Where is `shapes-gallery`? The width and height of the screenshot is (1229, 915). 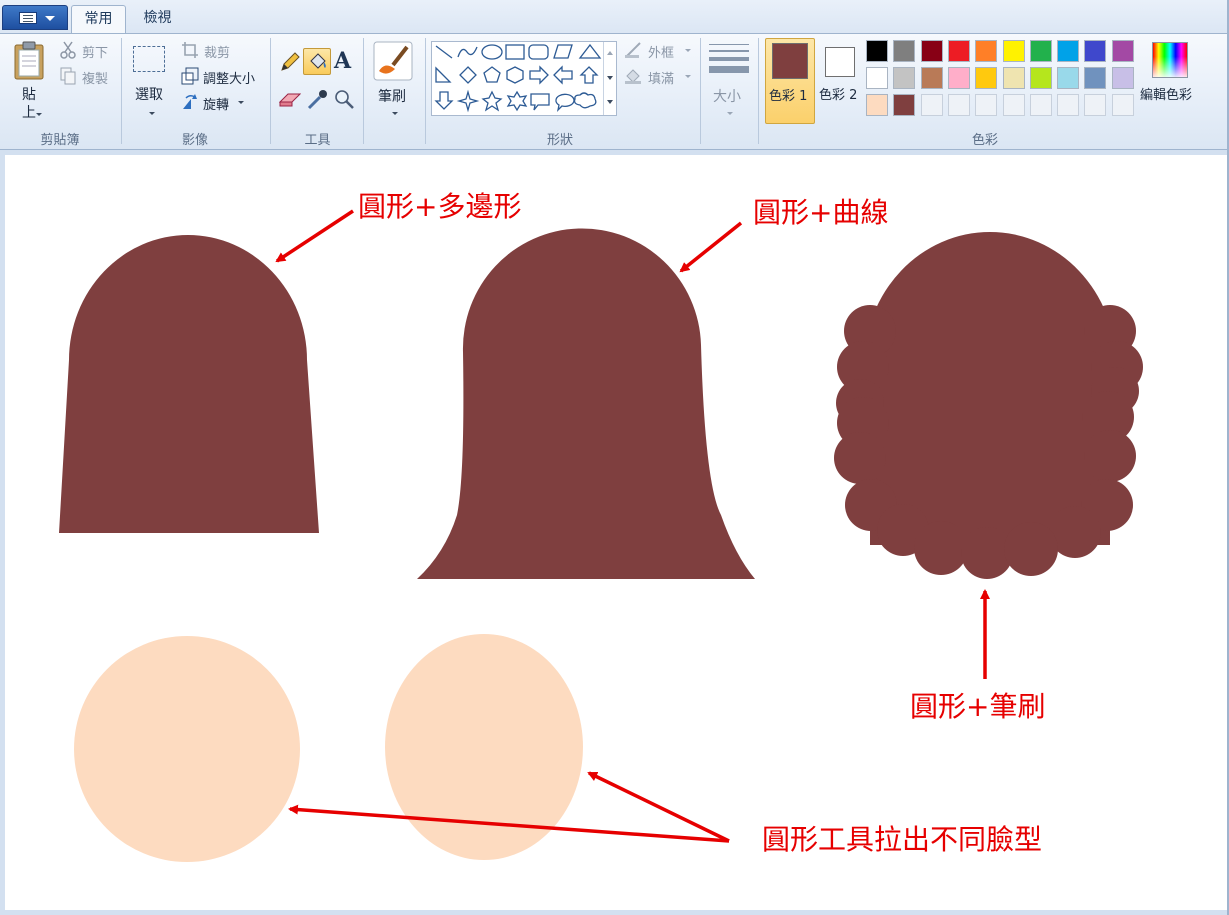 shapes-gallery is located at coordinates (524, 78).